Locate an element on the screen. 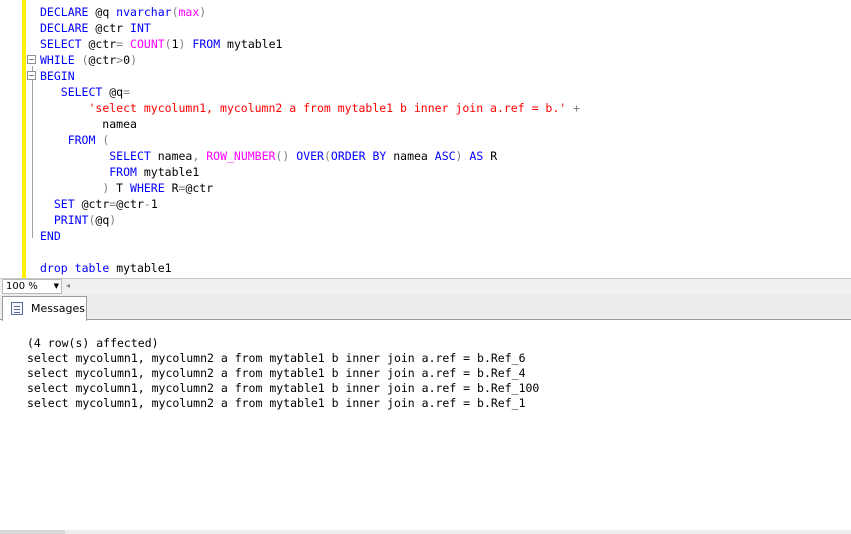 The image size is (851, 534). keyword-token: ASC is located at coordinates (445, 156).